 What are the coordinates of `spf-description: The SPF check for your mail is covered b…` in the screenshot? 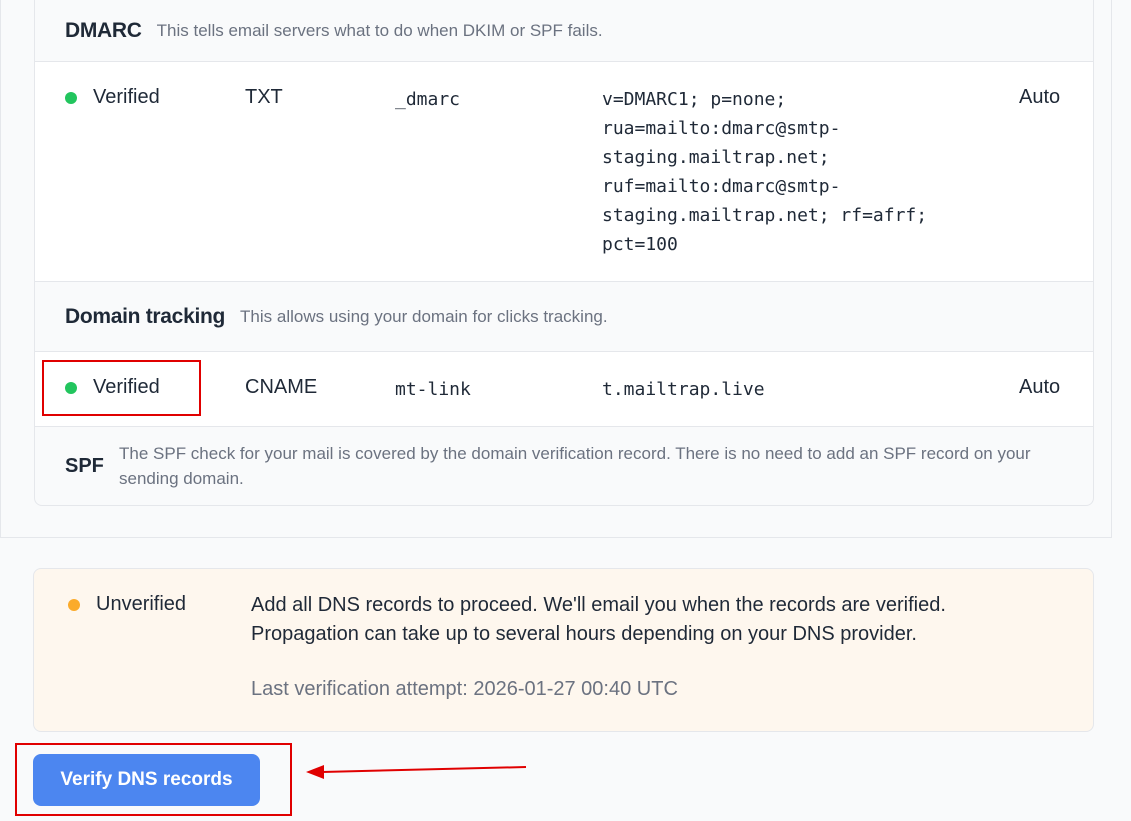 It's located at (575, 466).